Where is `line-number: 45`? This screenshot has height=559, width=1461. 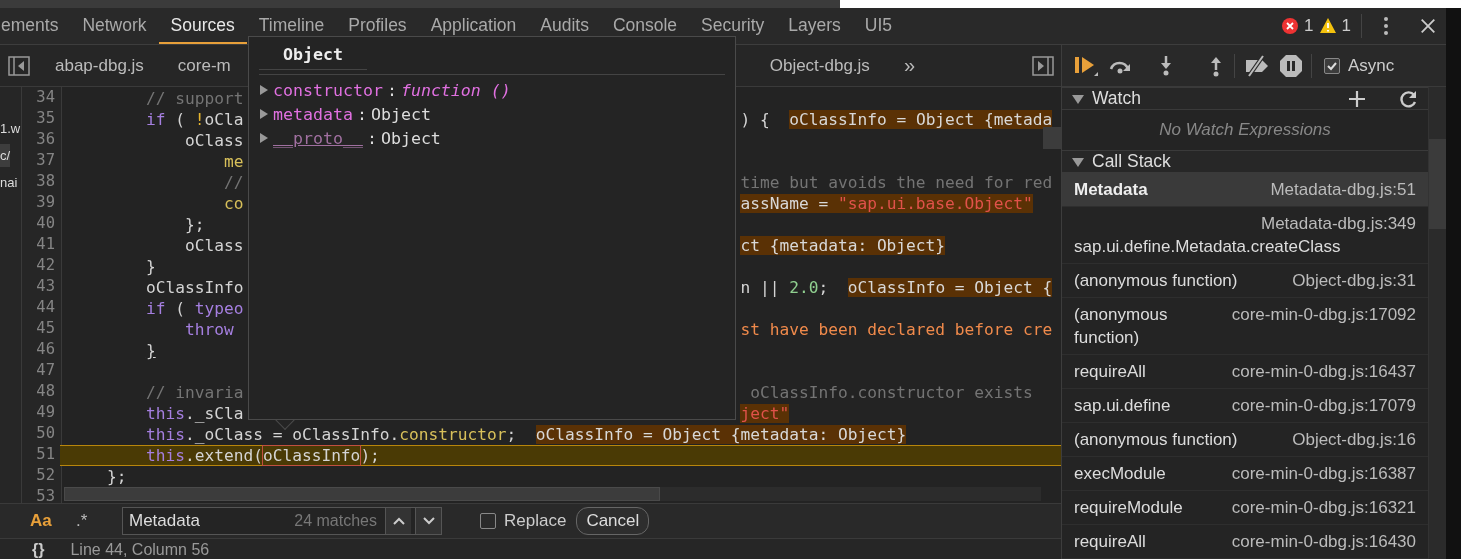 line-number: 45 is located at coordinates (45, 329).